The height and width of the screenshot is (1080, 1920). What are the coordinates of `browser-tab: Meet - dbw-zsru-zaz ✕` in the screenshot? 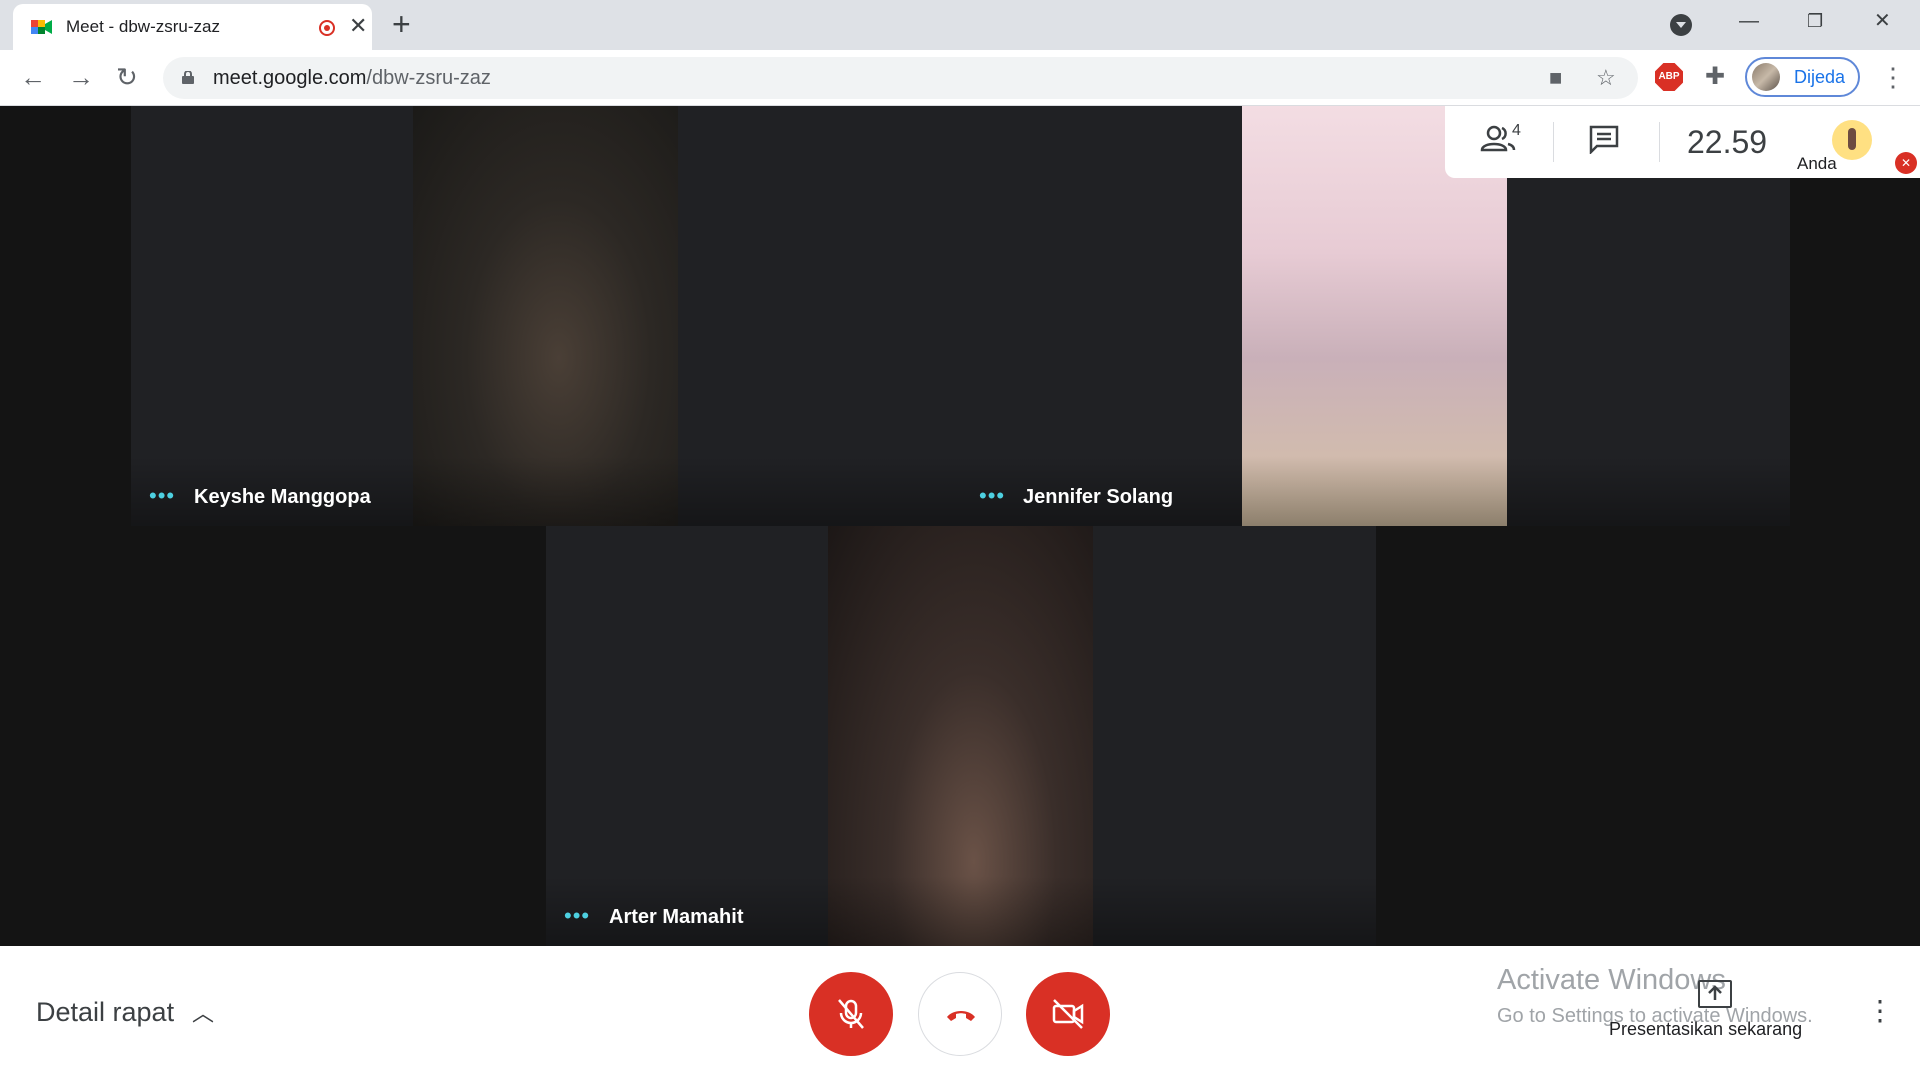 It's located at (192, 27).